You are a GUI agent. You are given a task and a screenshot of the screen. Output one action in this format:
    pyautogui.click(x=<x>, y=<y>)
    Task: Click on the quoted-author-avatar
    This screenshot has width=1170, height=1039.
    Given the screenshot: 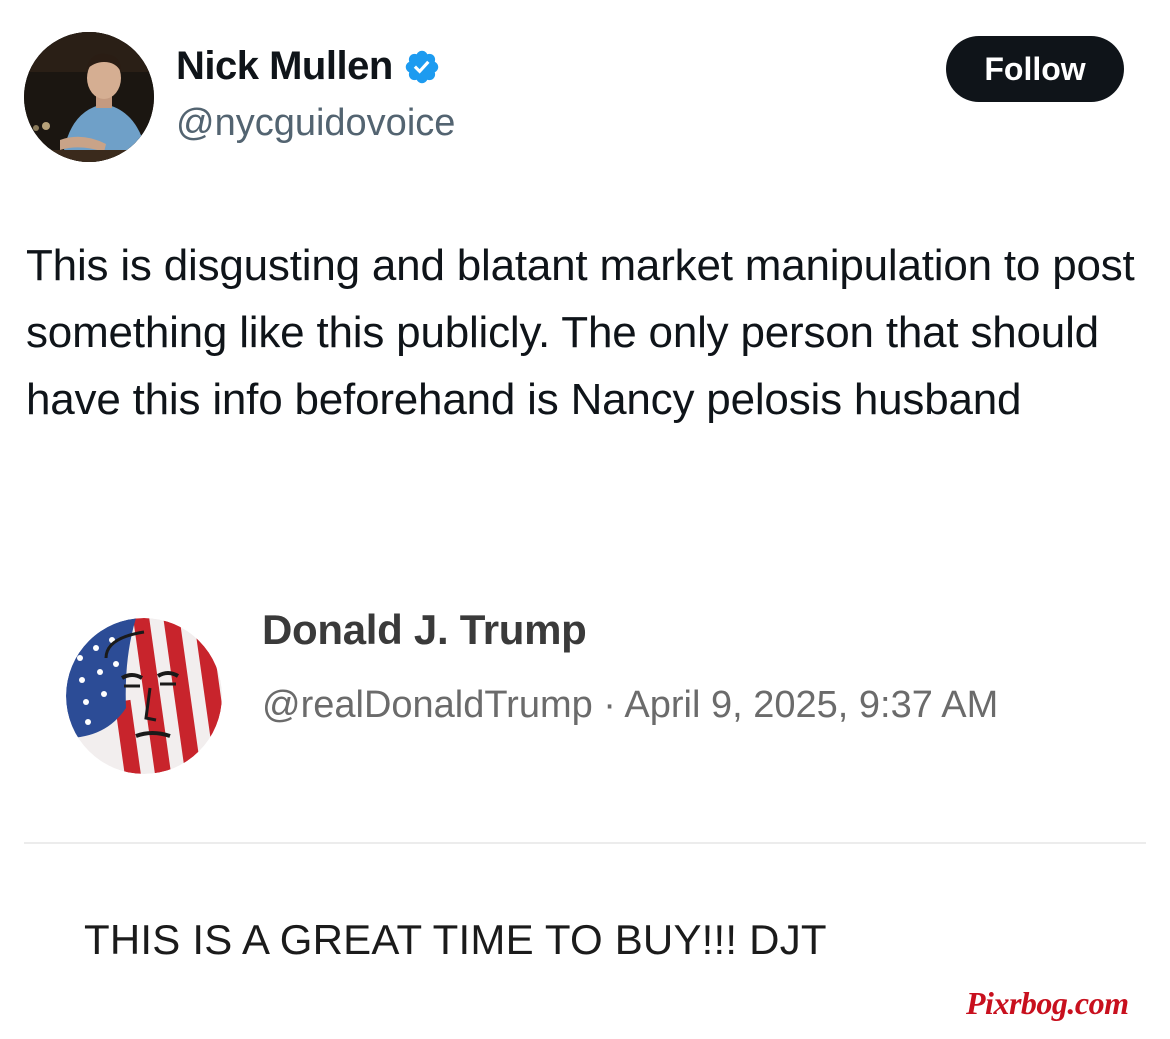 What is the action you would take?
    pyautogui.click(x=144, y=696)
    